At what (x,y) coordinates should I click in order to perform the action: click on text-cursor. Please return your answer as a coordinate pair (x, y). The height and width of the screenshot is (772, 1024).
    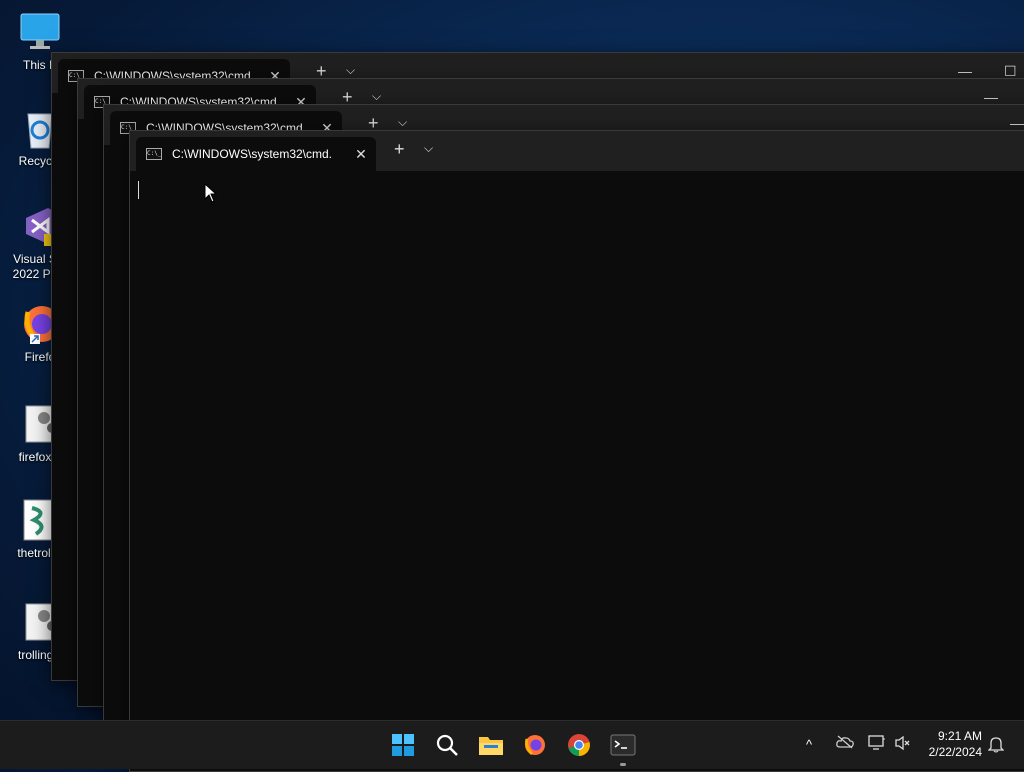
    Looking at the image, I should click on (138, 190).